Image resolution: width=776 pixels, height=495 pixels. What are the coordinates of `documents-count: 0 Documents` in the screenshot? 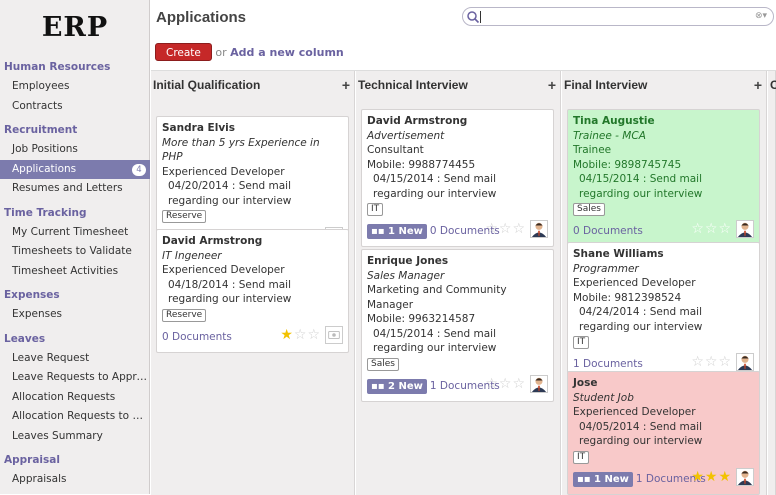 It's located at (608, 231).